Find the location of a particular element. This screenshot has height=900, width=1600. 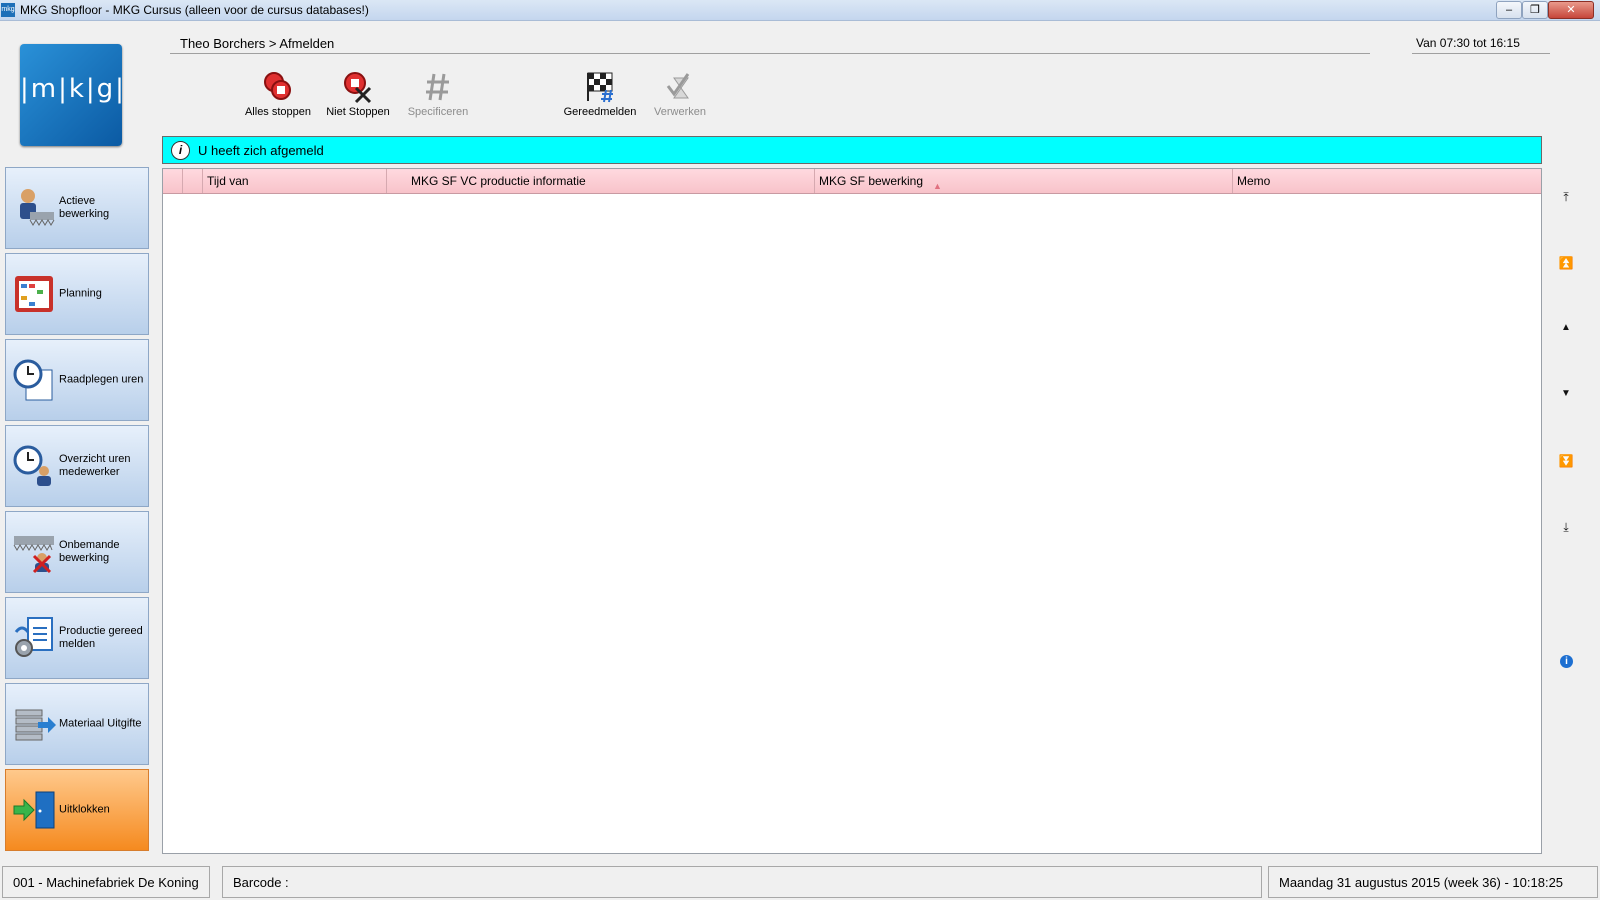

sort-ascending-icon: ▲ is located at coordinates (937, 186).